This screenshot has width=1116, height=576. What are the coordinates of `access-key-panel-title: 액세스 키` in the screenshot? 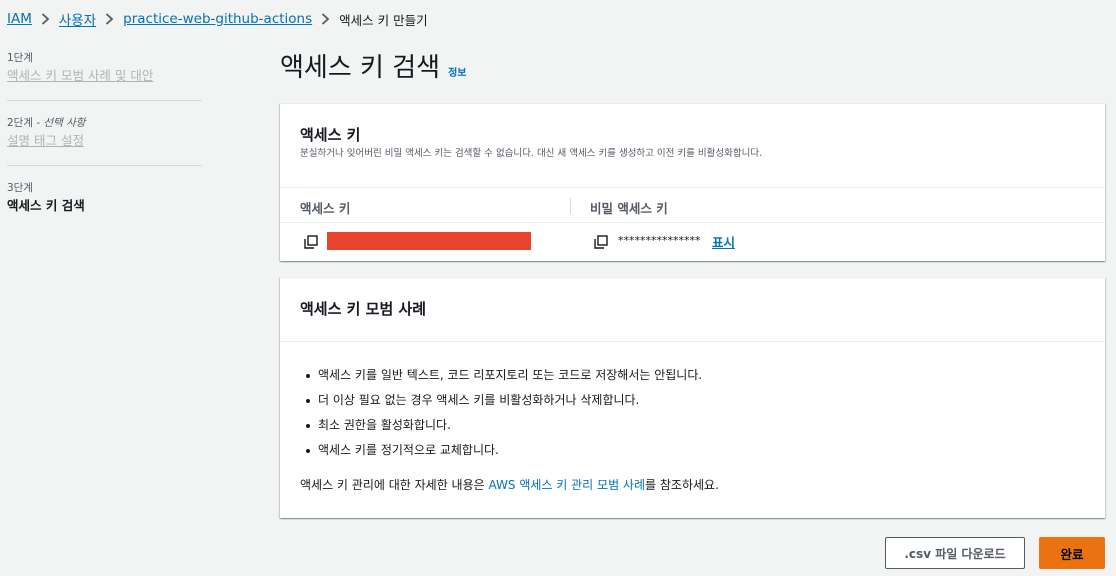 It's located at (330, 135).